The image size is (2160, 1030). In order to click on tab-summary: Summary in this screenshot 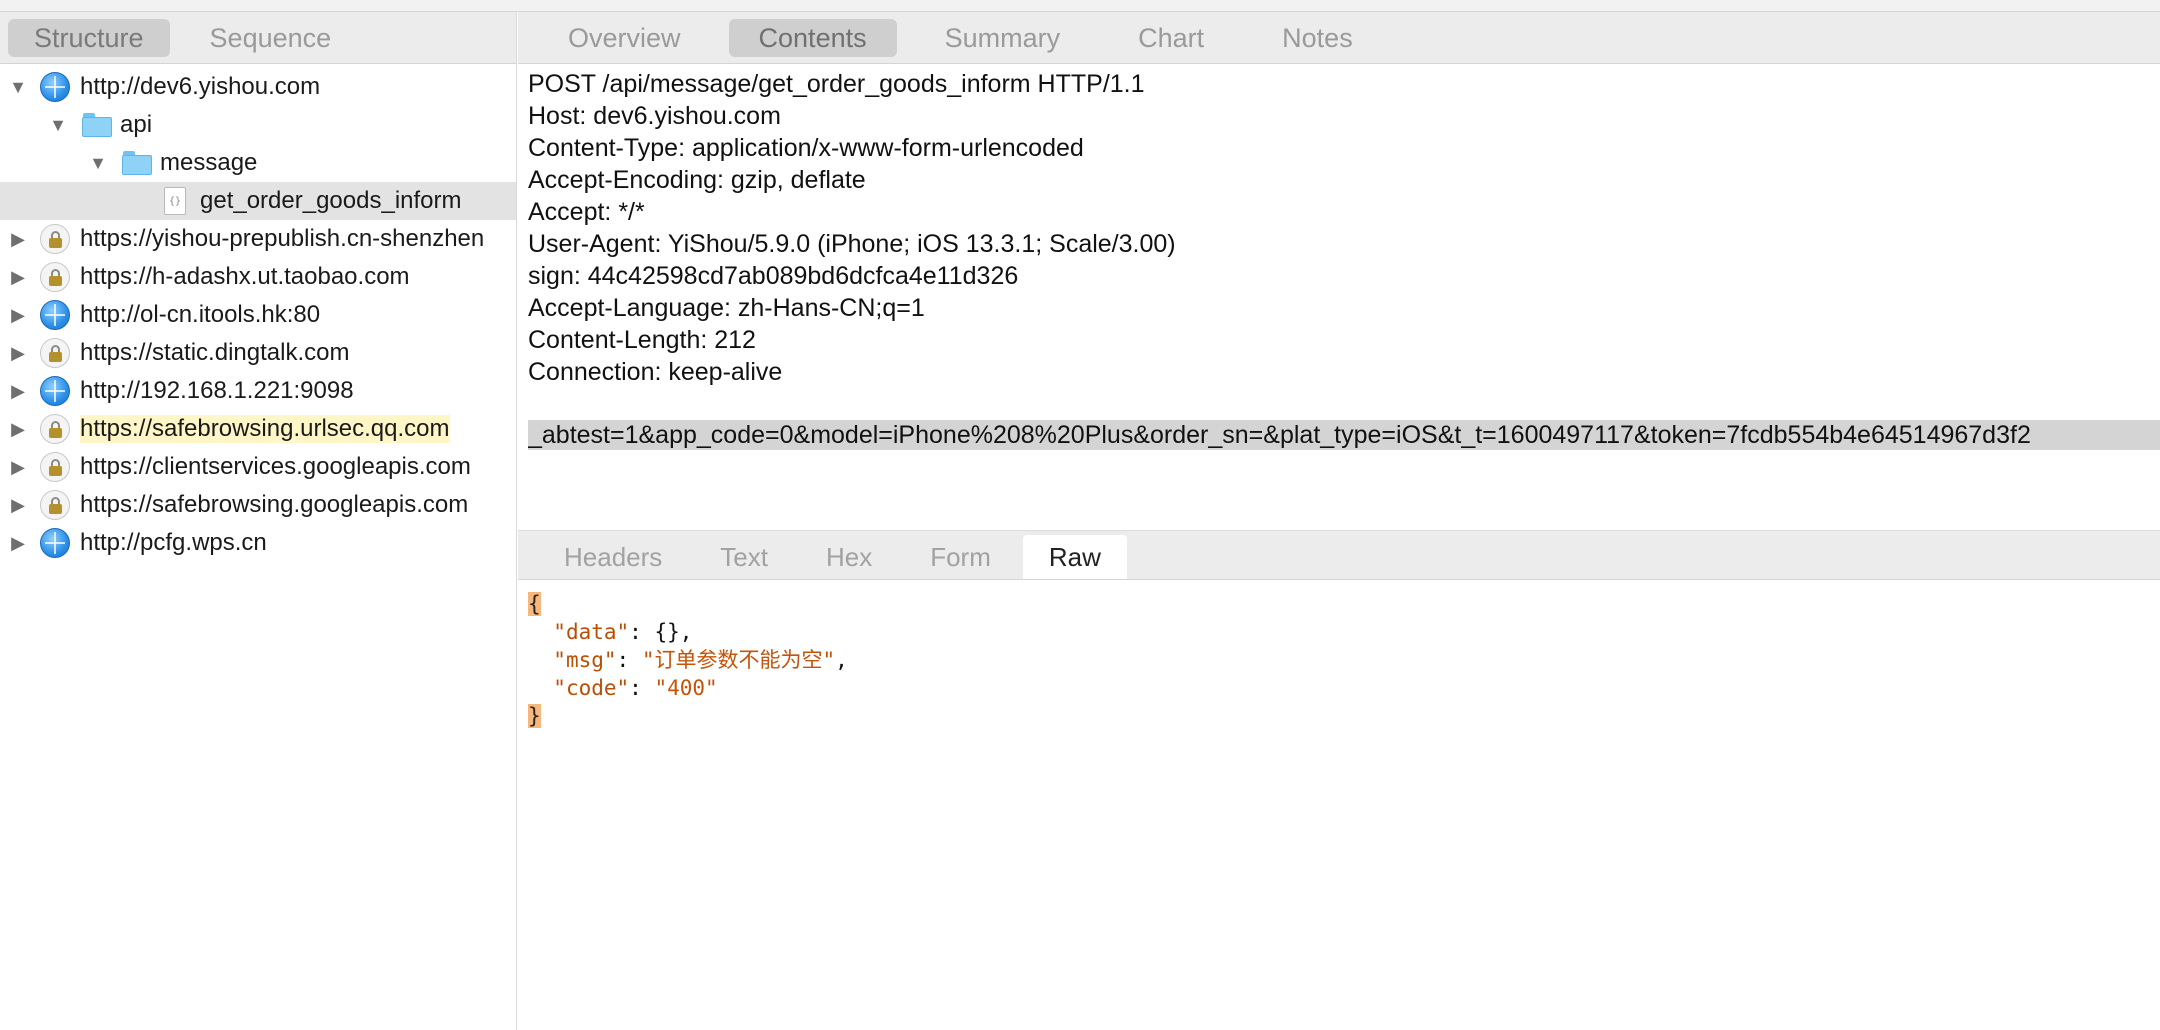, I will do `click(1003, 38)`.